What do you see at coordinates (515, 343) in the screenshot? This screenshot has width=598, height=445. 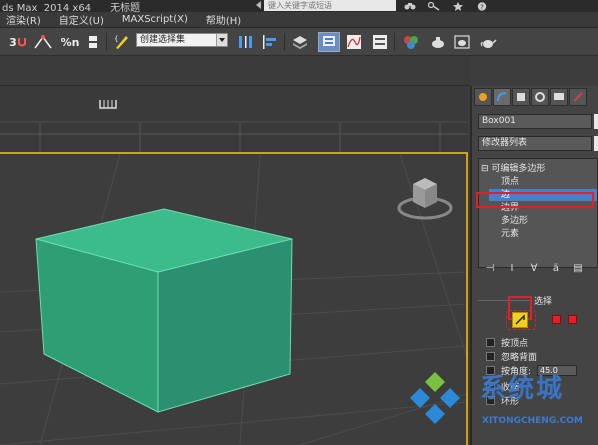 I see `by-vertex-label: 按顶点` at bounding box center [515, 343].